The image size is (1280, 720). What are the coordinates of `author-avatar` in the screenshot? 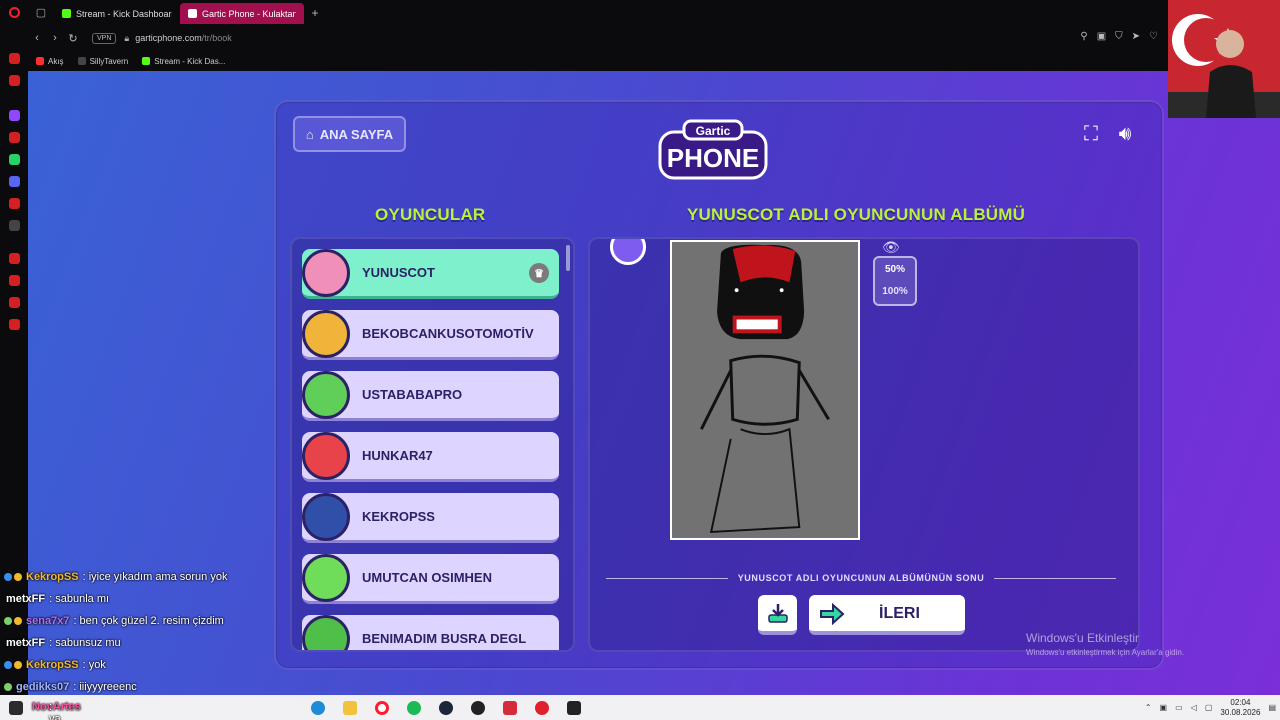 It's located at (628, 252).